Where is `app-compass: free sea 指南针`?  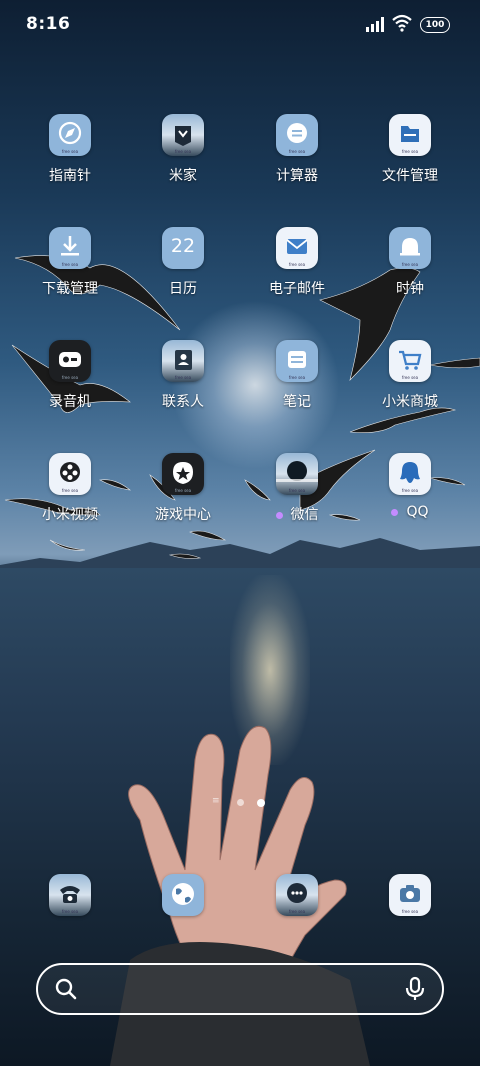 app-compass: free sea 指南针 is located at coordinates (70, 149).